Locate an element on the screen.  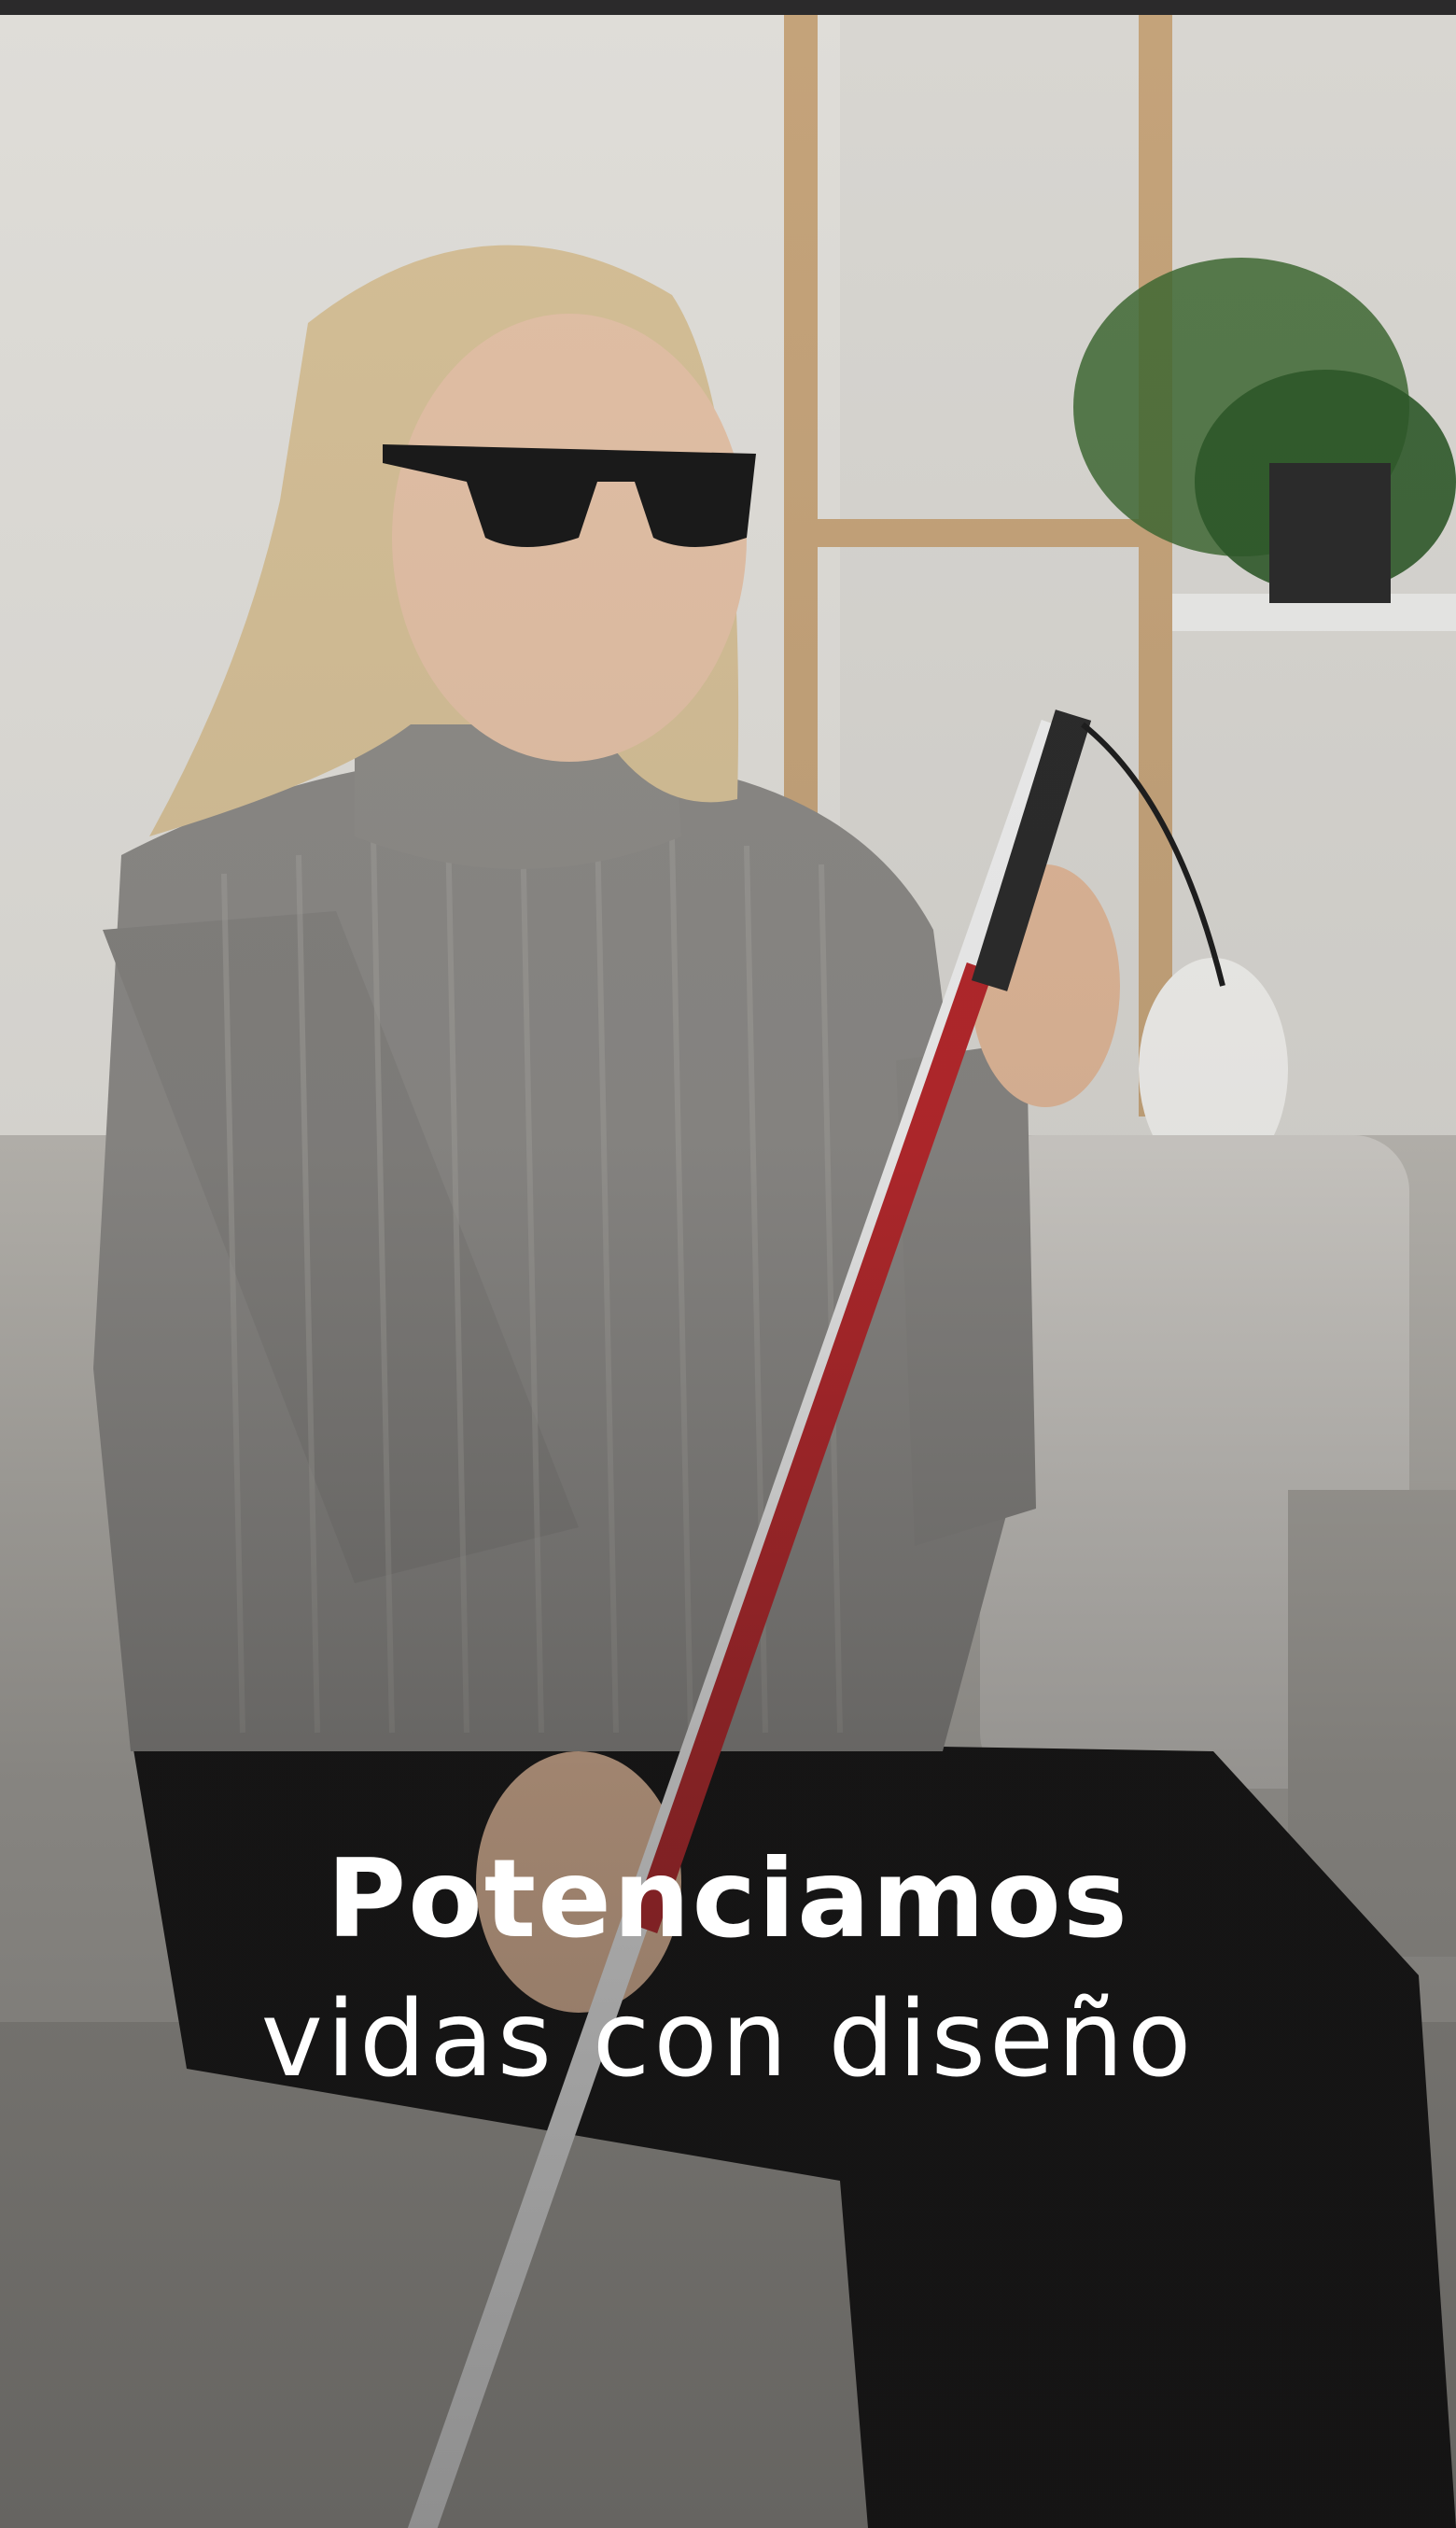
headline-light: vidas con diseño is located at coordinates (728, 2039).